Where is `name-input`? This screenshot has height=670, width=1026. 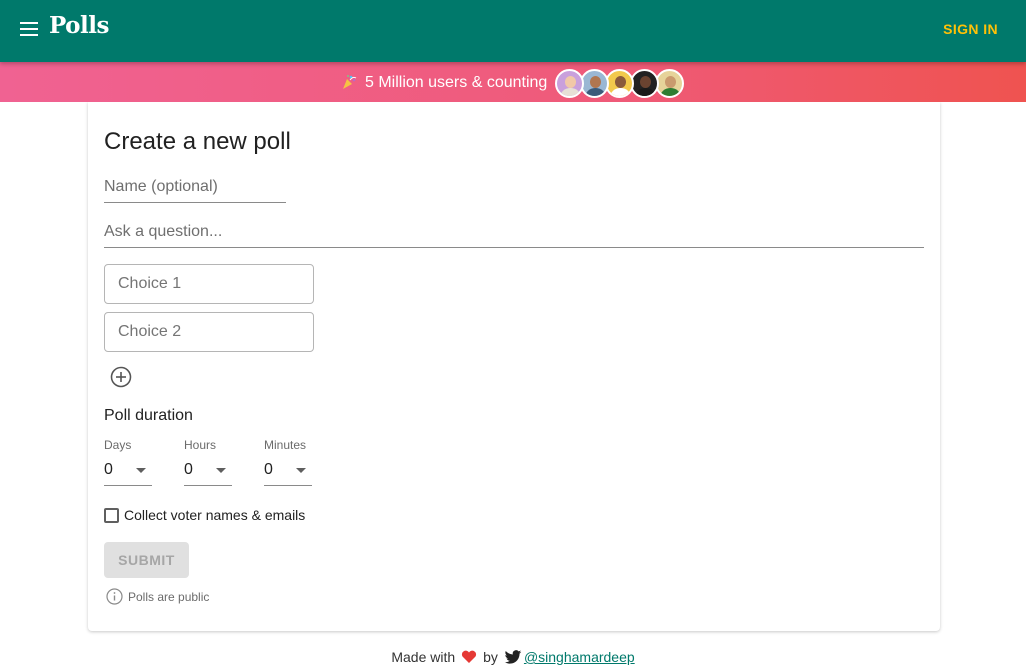 name-input is located at coordinates (195, 190).